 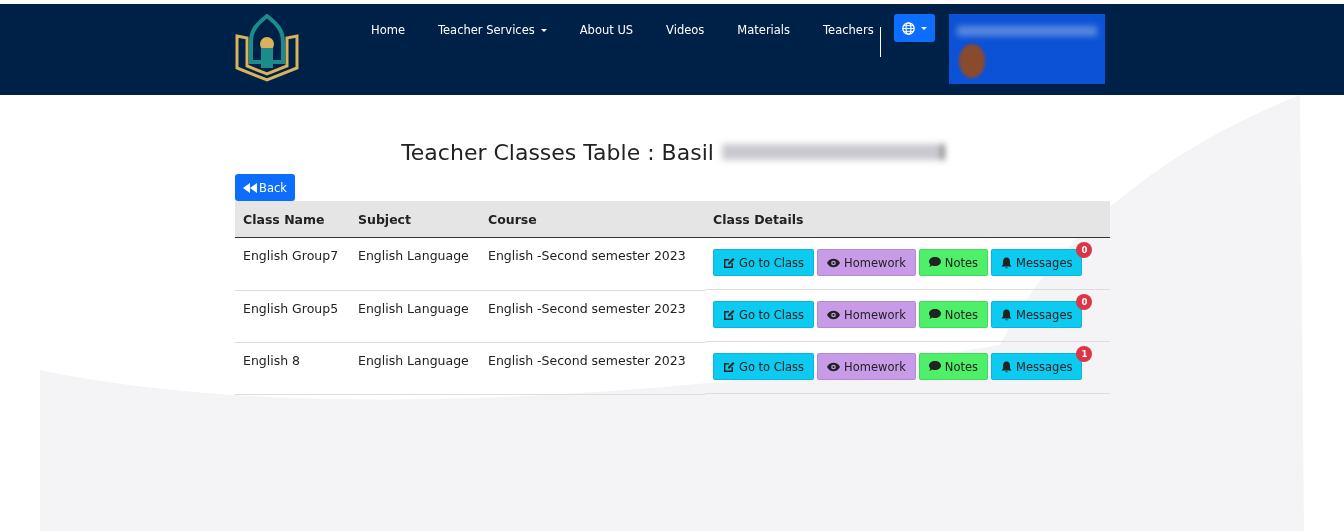 What do you see at coordinates (250, 187) in the screenshot?
I see `rewind-icon` at bounding box center [250, 187].